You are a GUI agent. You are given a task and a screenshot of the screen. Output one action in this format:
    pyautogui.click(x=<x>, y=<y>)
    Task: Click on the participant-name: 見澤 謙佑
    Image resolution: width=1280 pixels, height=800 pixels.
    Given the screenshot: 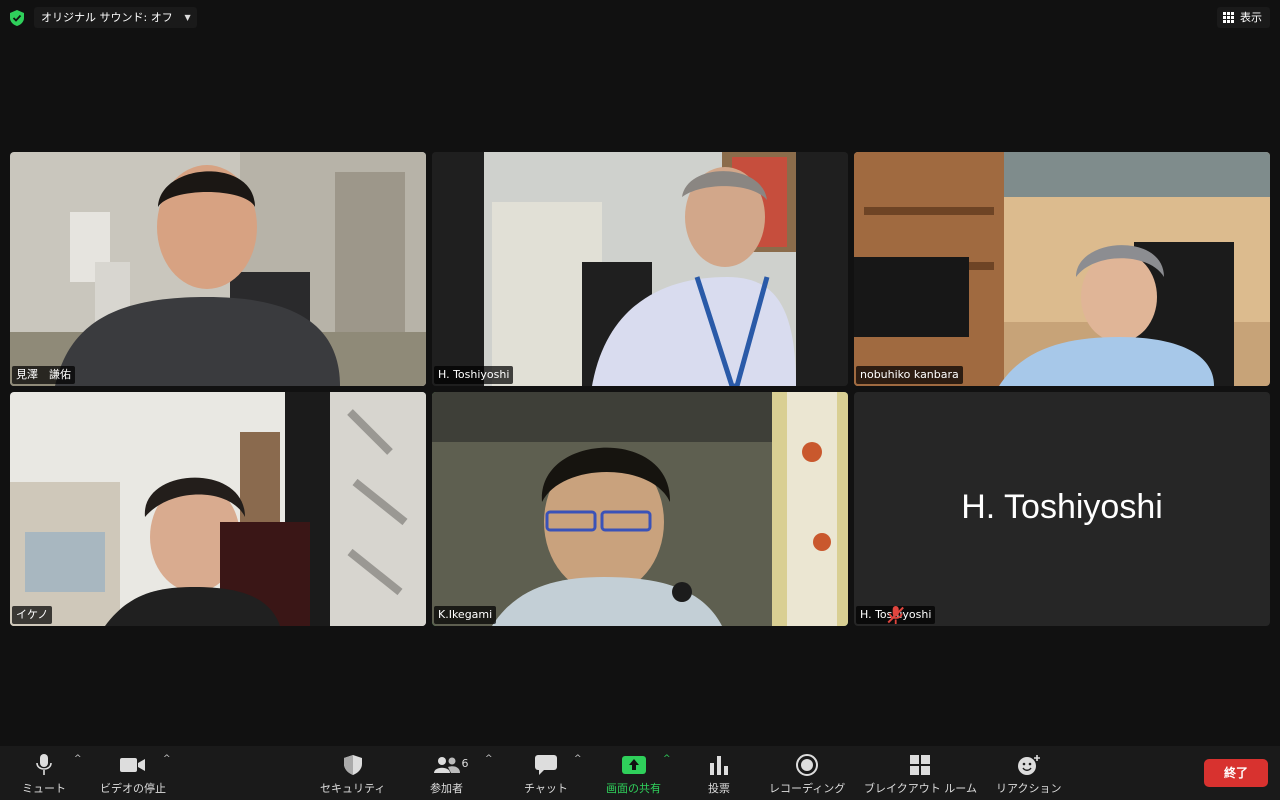 What is the action you would take?
    pyautogui.click(x=43, y=375)
    